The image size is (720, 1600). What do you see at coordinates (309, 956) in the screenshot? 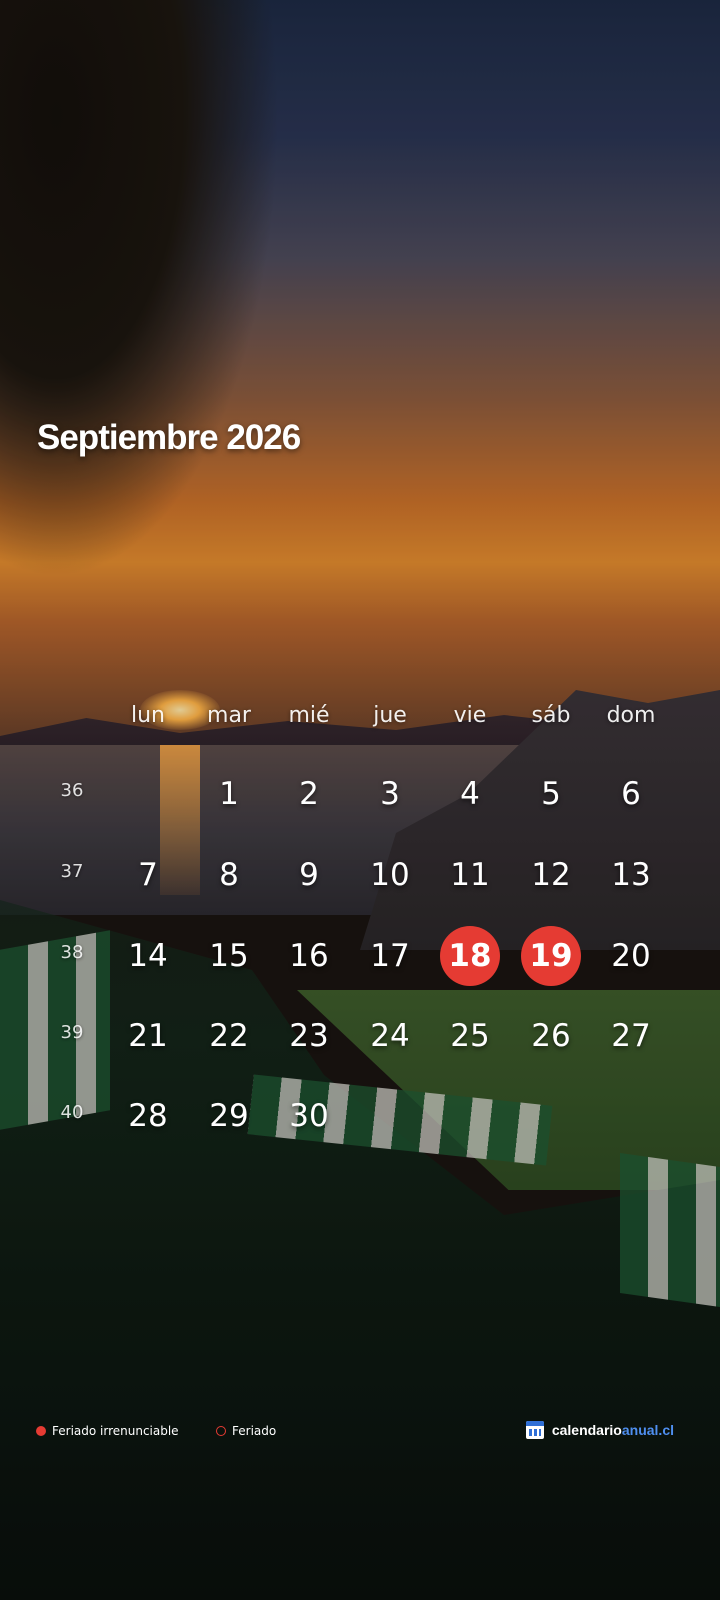
I see `calendar-day: 16` at bounding box center [309, 956].